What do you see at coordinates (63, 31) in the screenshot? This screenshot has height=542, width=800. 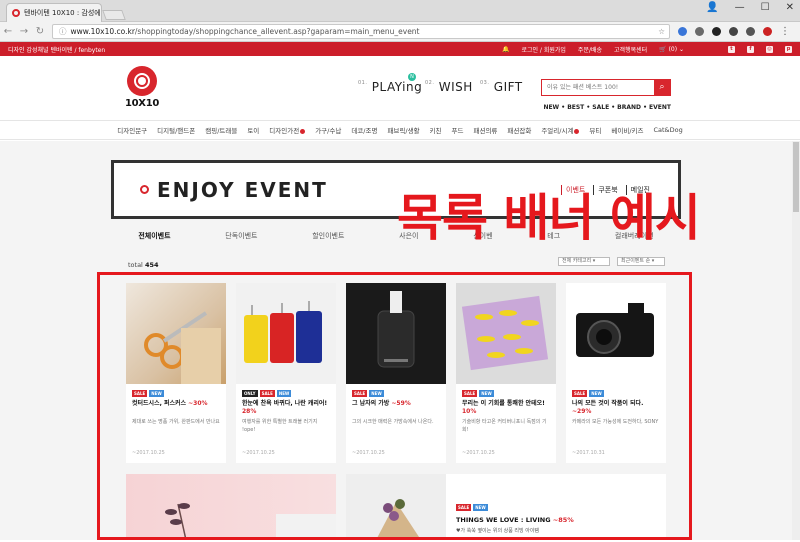 I see `info-icon: ⓘ` at bounding box center [63, 31].